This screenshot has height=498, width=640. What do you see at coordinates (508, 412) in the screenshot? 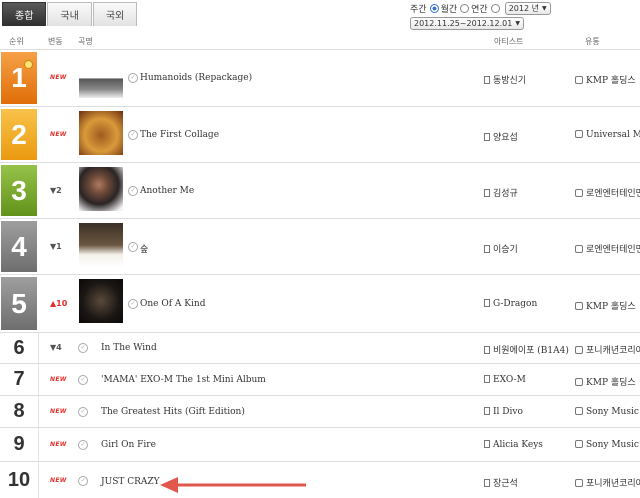
I see `artist-text: Il Divo` at bounding box center [508, 412].